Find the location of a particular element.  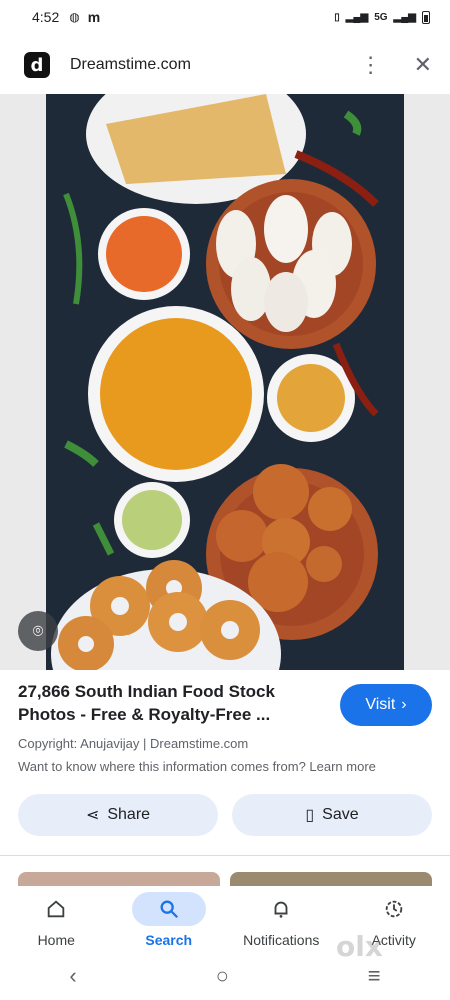

site-name: Dreamstime.com is located at coordinates (130, 65).